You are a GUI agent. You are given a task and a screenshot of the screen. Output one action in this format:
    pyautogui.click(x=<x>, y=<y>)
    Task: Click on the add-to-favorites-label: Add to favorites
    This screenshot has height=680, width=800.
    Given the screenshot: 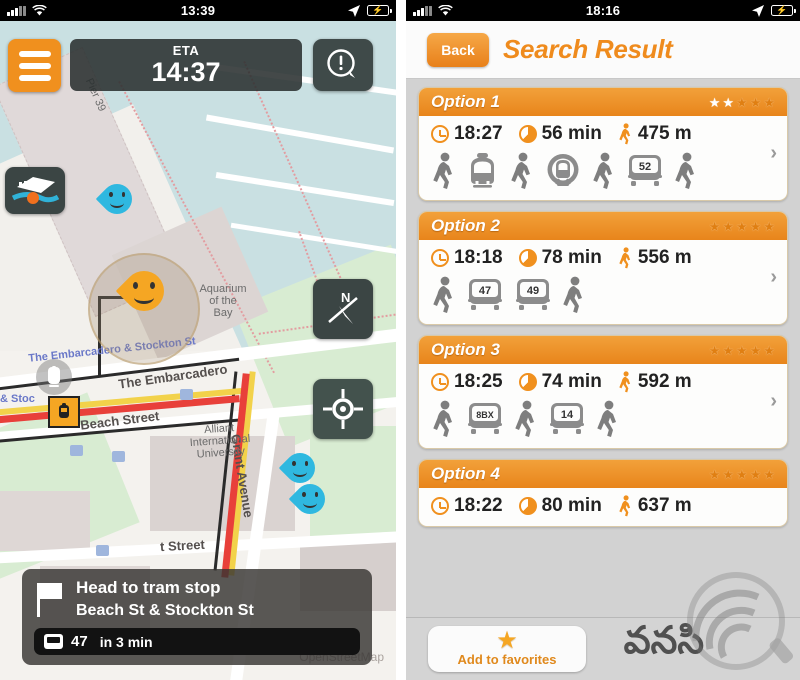 What is the action you would take?
    pyautogui.click(x=507, y=659)
    